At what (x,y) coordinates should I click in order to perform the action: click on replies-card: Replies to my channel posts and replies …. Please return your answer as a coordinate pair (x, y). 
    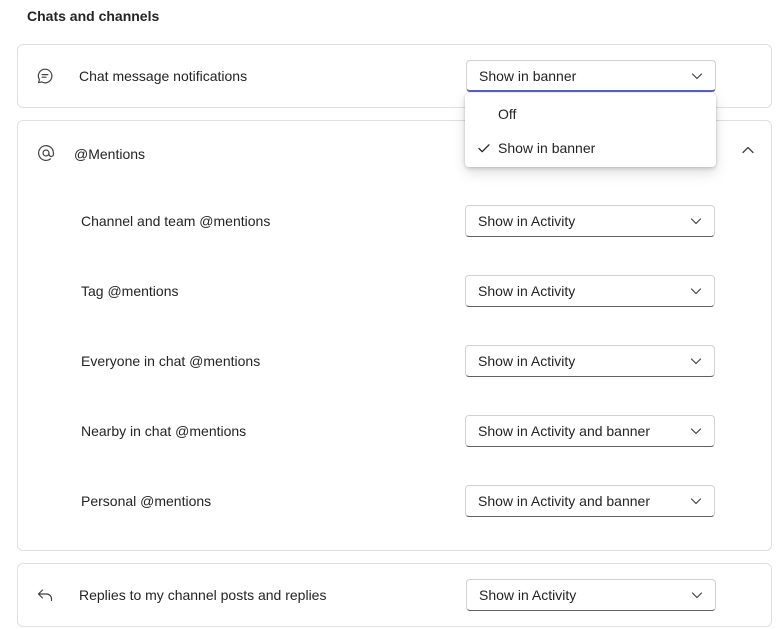
    Looking at the image, I should click on (394, 595).